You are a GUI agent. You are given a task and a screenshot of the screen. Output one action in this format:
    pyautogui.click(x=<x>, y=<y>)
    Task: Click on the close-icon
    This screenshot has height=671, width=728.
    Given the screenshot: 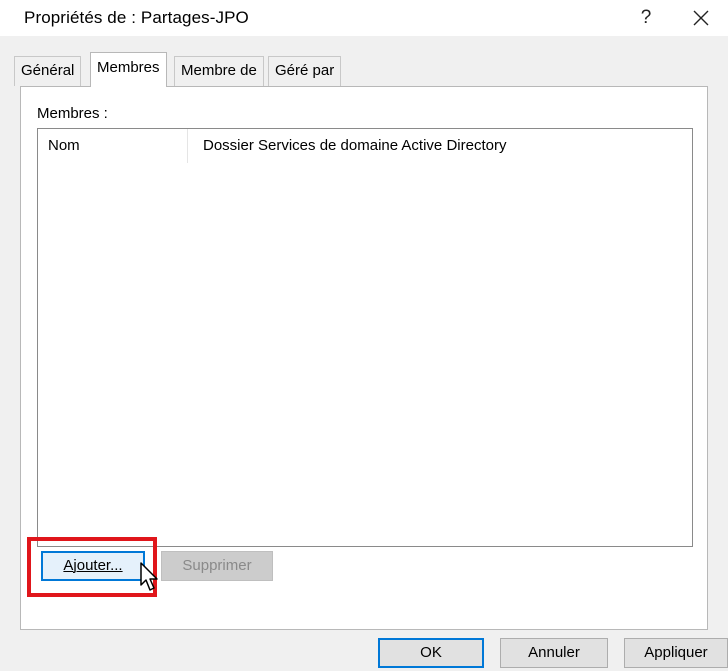 What is the action you would take?
    pyautogui.click(x=701, y=18)
    